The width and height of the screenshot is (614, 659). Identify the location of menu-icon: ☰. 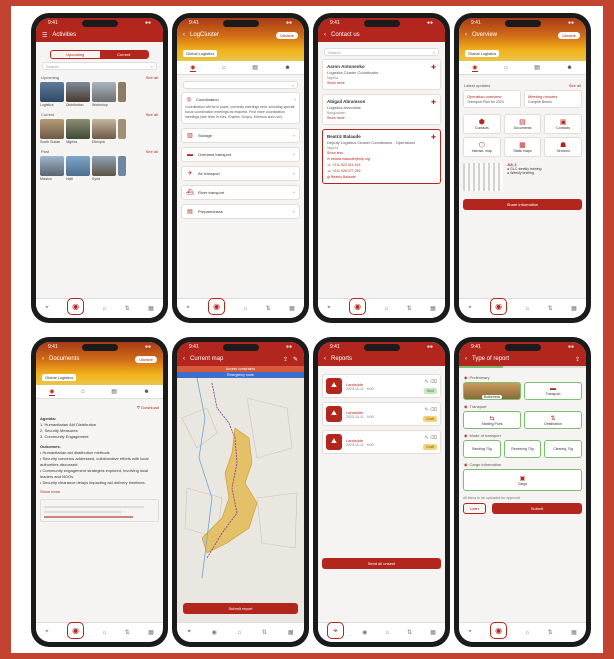
(44, 35).